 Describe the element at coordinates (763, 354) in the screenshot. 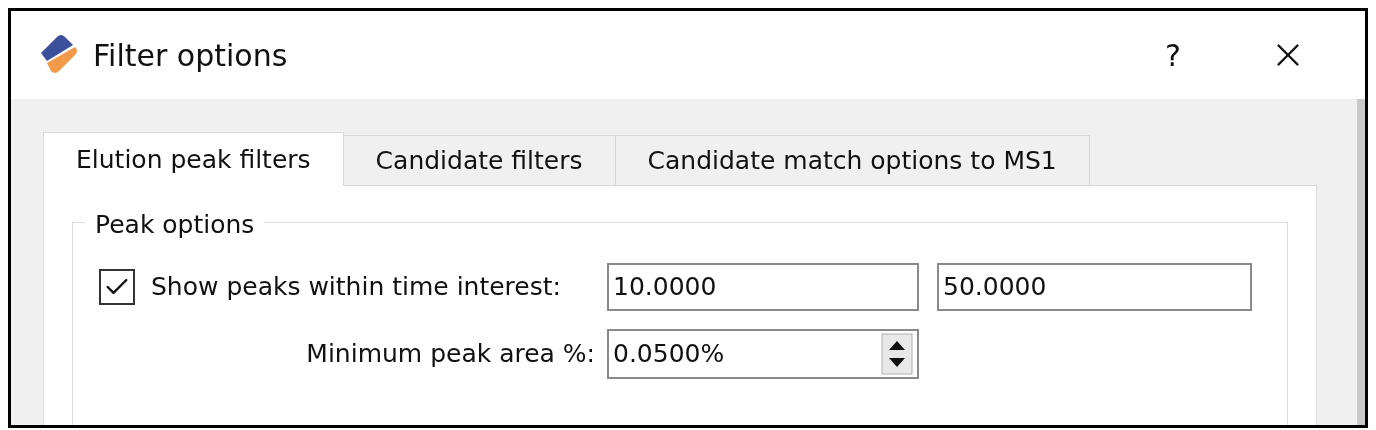

I see `min-area-spinbox: 0.0500%` at that location.